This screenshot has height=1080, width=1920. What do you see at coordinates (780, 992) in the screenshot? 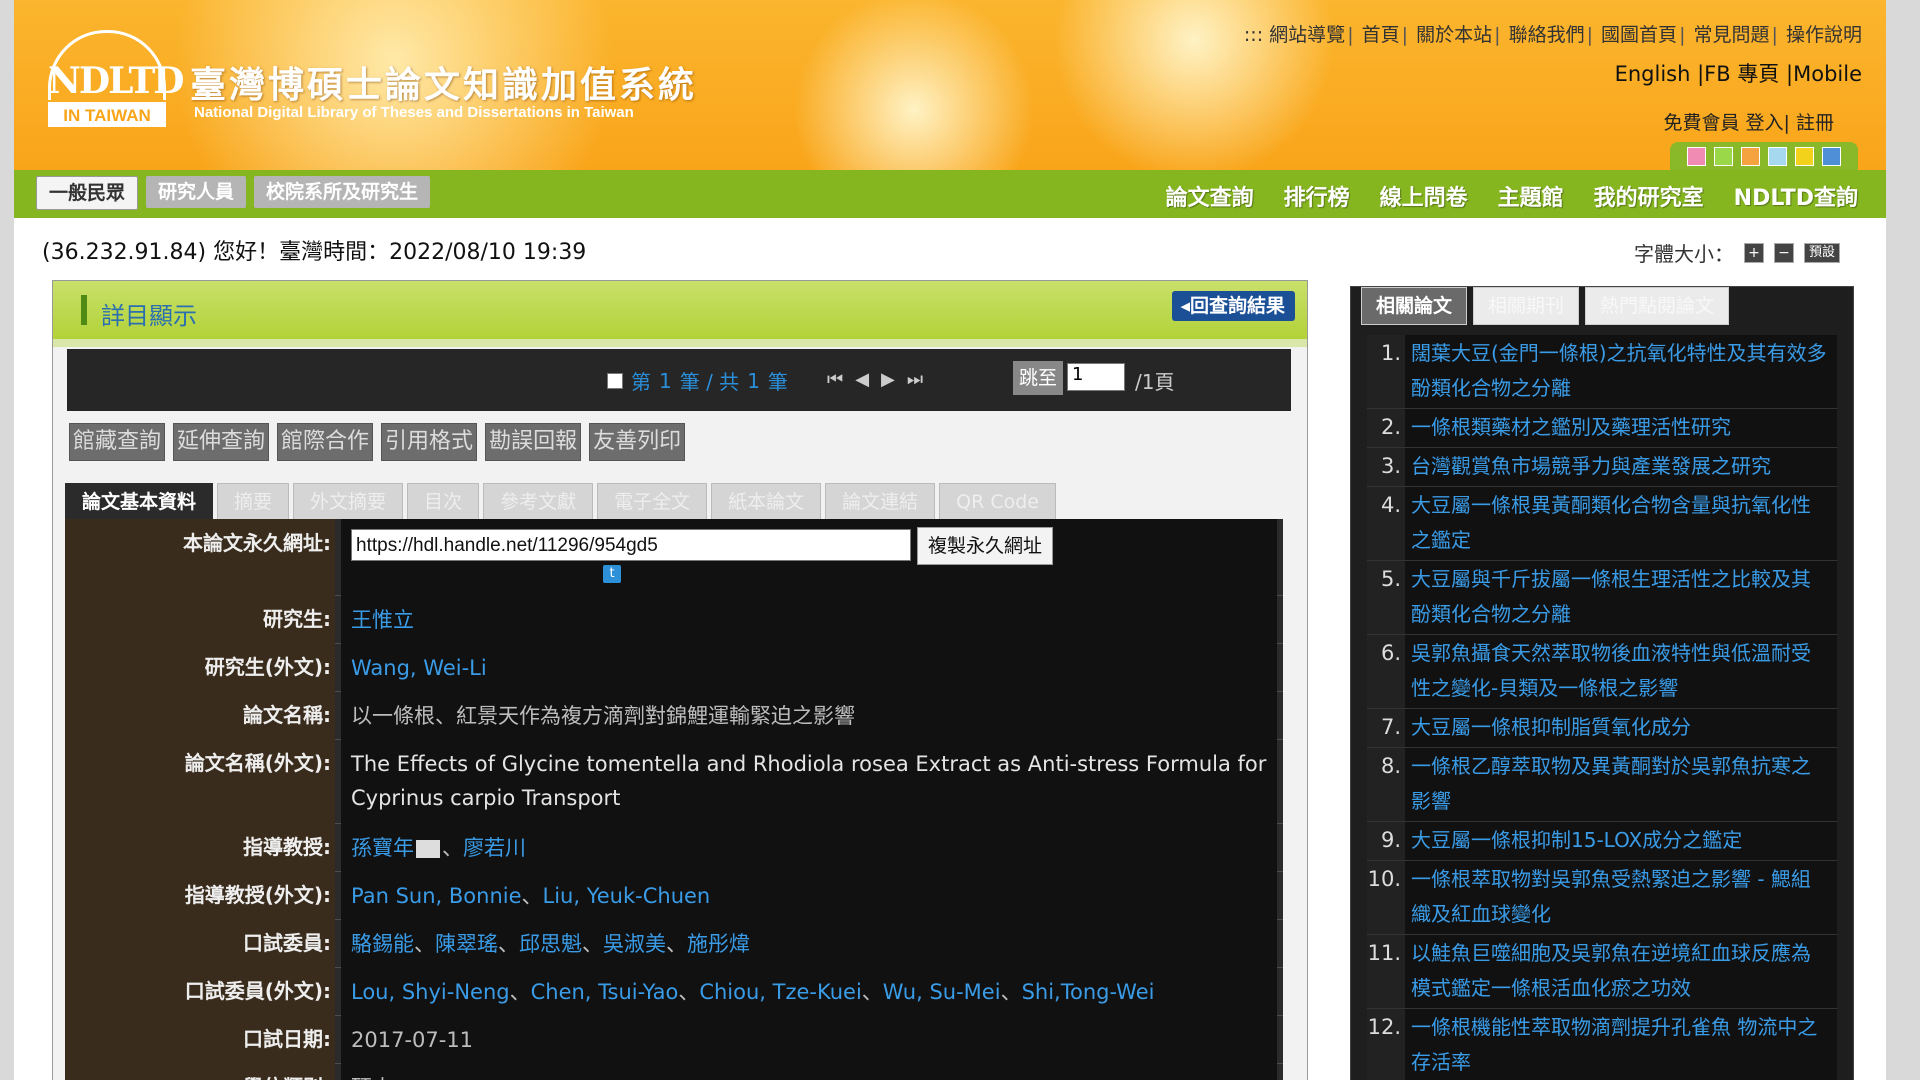
I see `committee-en-link-3: Chiou, Tze-Kuei` at bounding box center [780, 992].